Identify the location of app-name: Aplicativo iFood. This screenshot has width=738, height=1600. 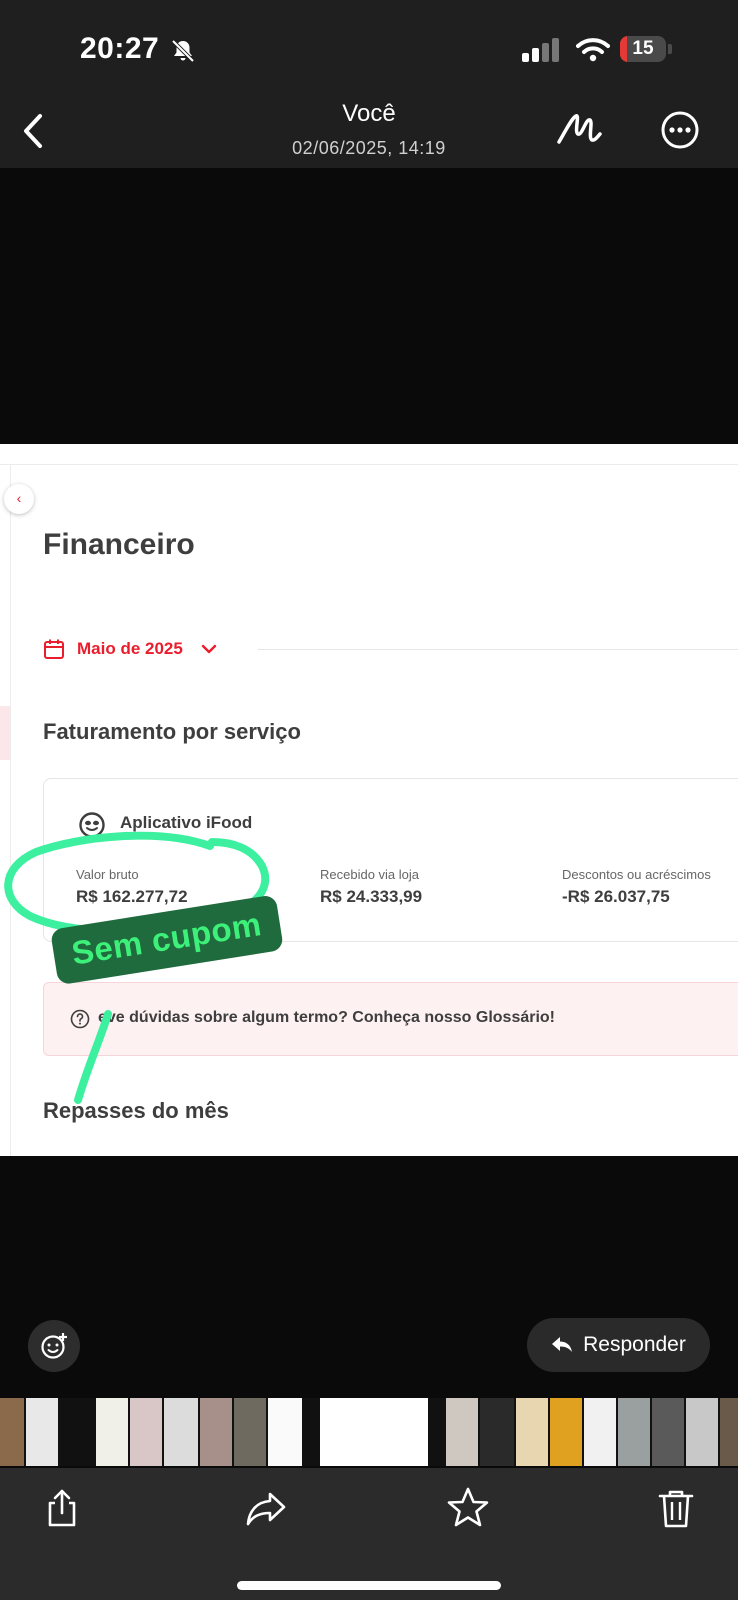
(186, 822).